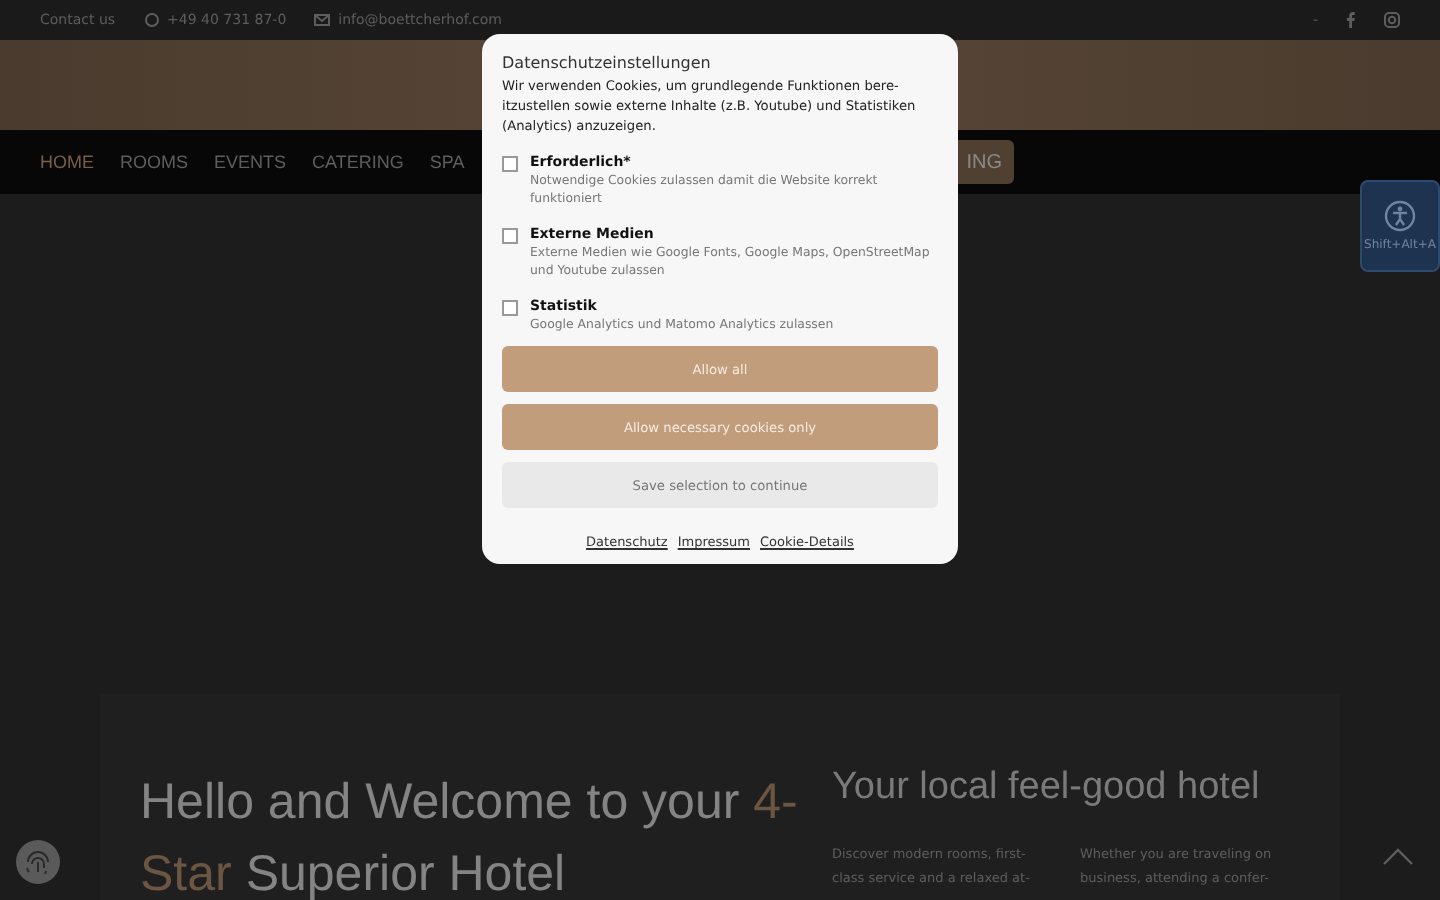  Describe the element at coordinates (1398, 856) in the screenshot. I see `scroll-up-icon` at that location.